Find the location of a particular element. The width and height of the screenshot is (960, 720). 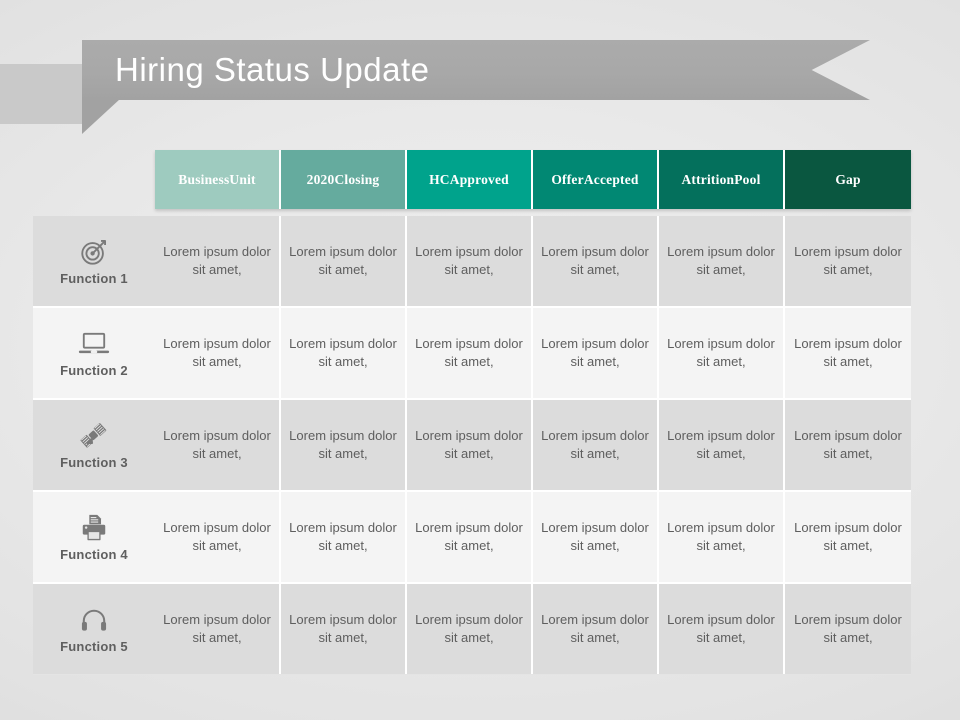

ribbon-fold is located at coordinates (101, 116).